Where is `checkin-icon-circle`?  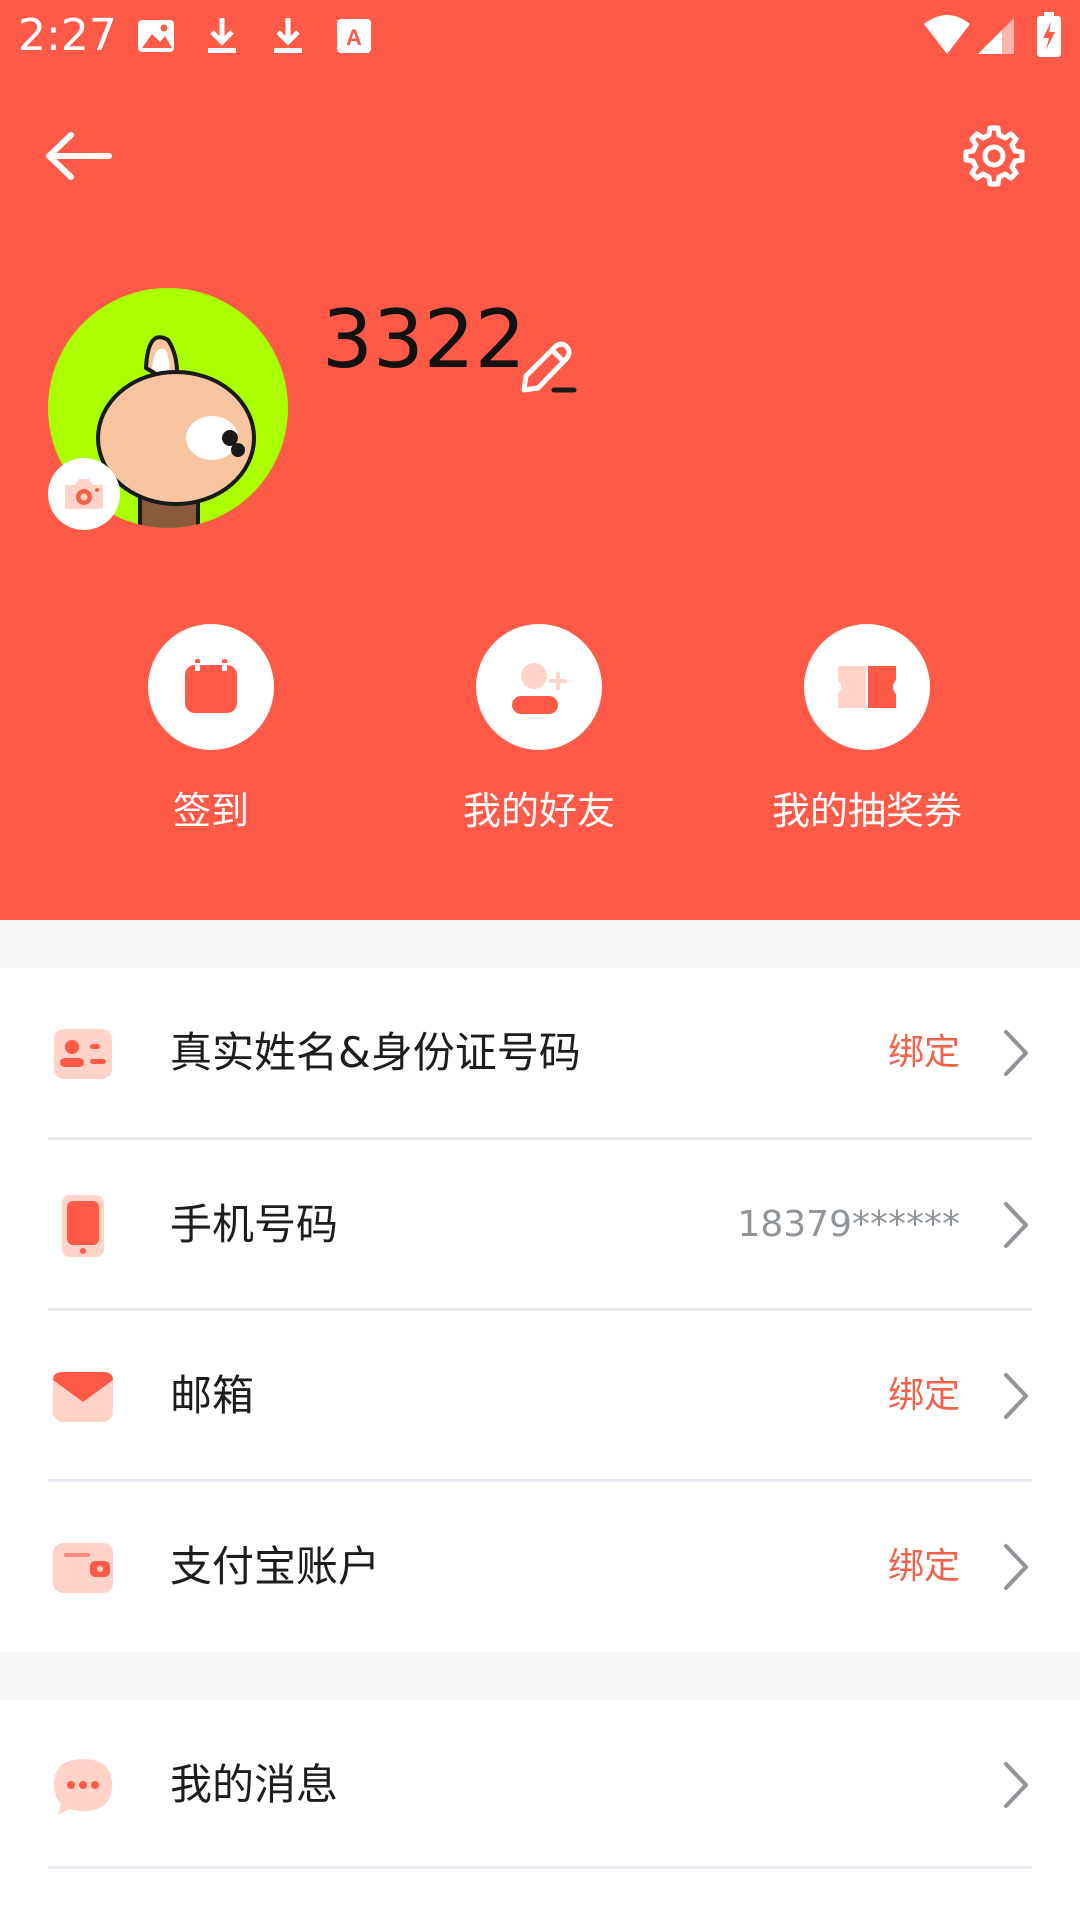
checkin-icon-circle is located at coordinates (211, 687).